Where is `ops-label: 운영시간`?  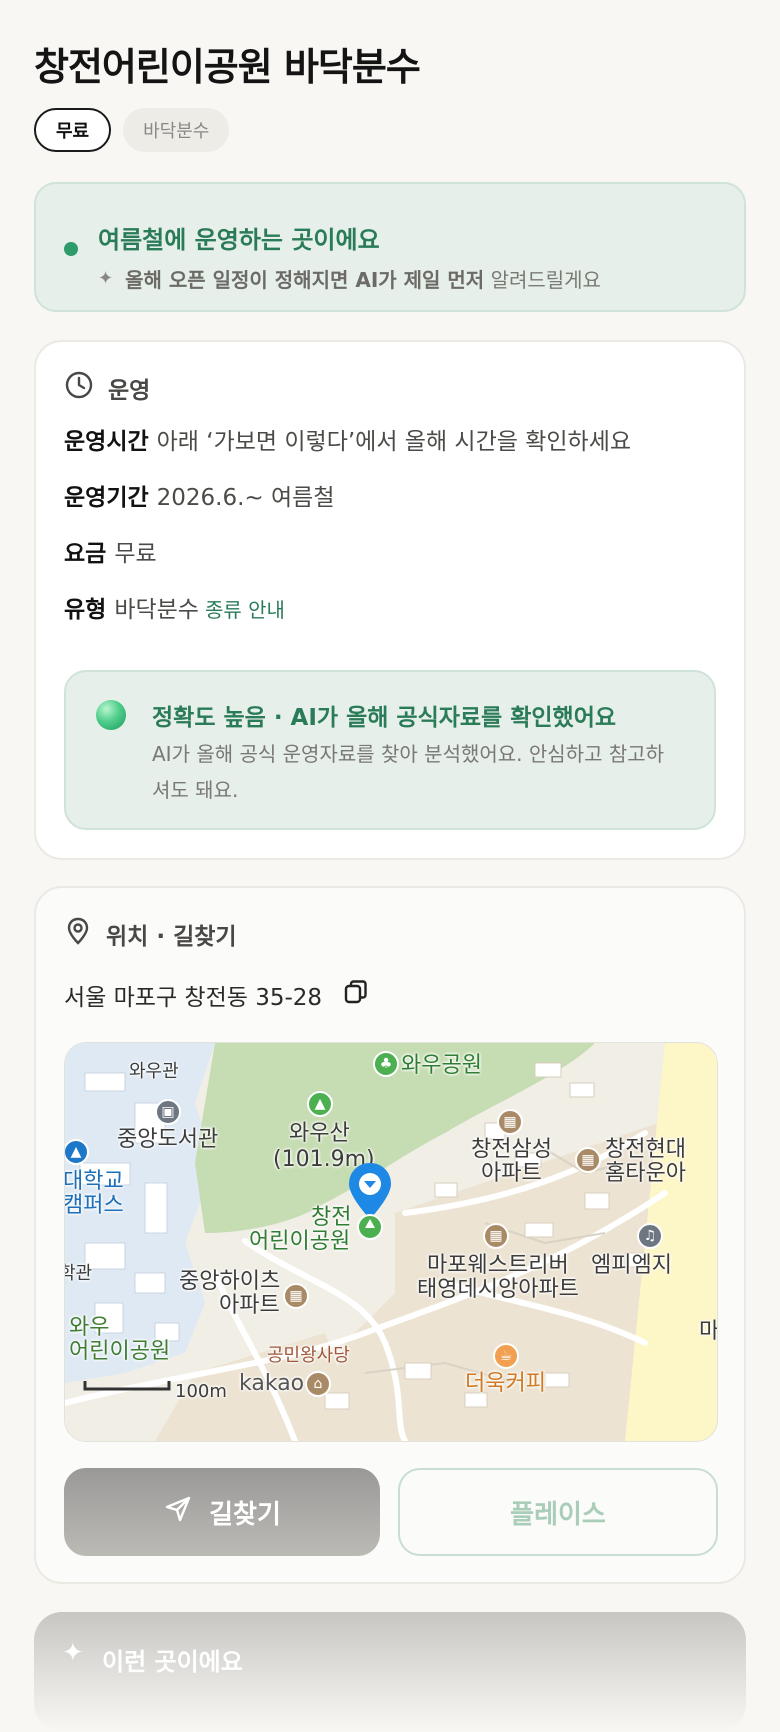 ops-label: 운영시간 is located at coordinates (106, 442).